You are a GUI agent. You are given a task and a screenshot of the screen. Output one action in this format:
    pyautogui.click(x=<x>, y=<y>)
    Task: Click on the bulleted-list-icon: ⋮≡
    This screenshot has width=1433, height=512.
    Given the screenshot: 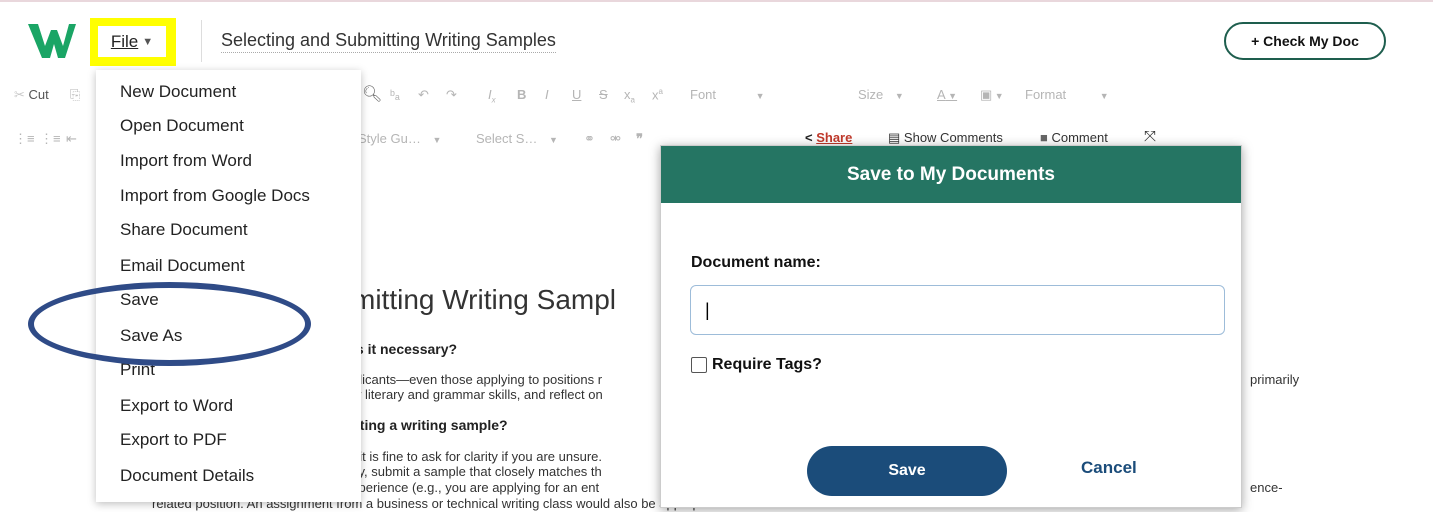 What is the action you would take?
    pyautogui.click(x=50, y=139)
    